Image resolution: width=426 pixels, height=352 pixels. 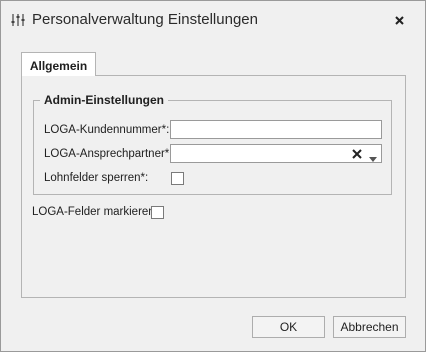 What do you see at coordinates (276, 153) in the screenshot?
I see `ansprechpartner-combobox` at bounding box center [276, 153].